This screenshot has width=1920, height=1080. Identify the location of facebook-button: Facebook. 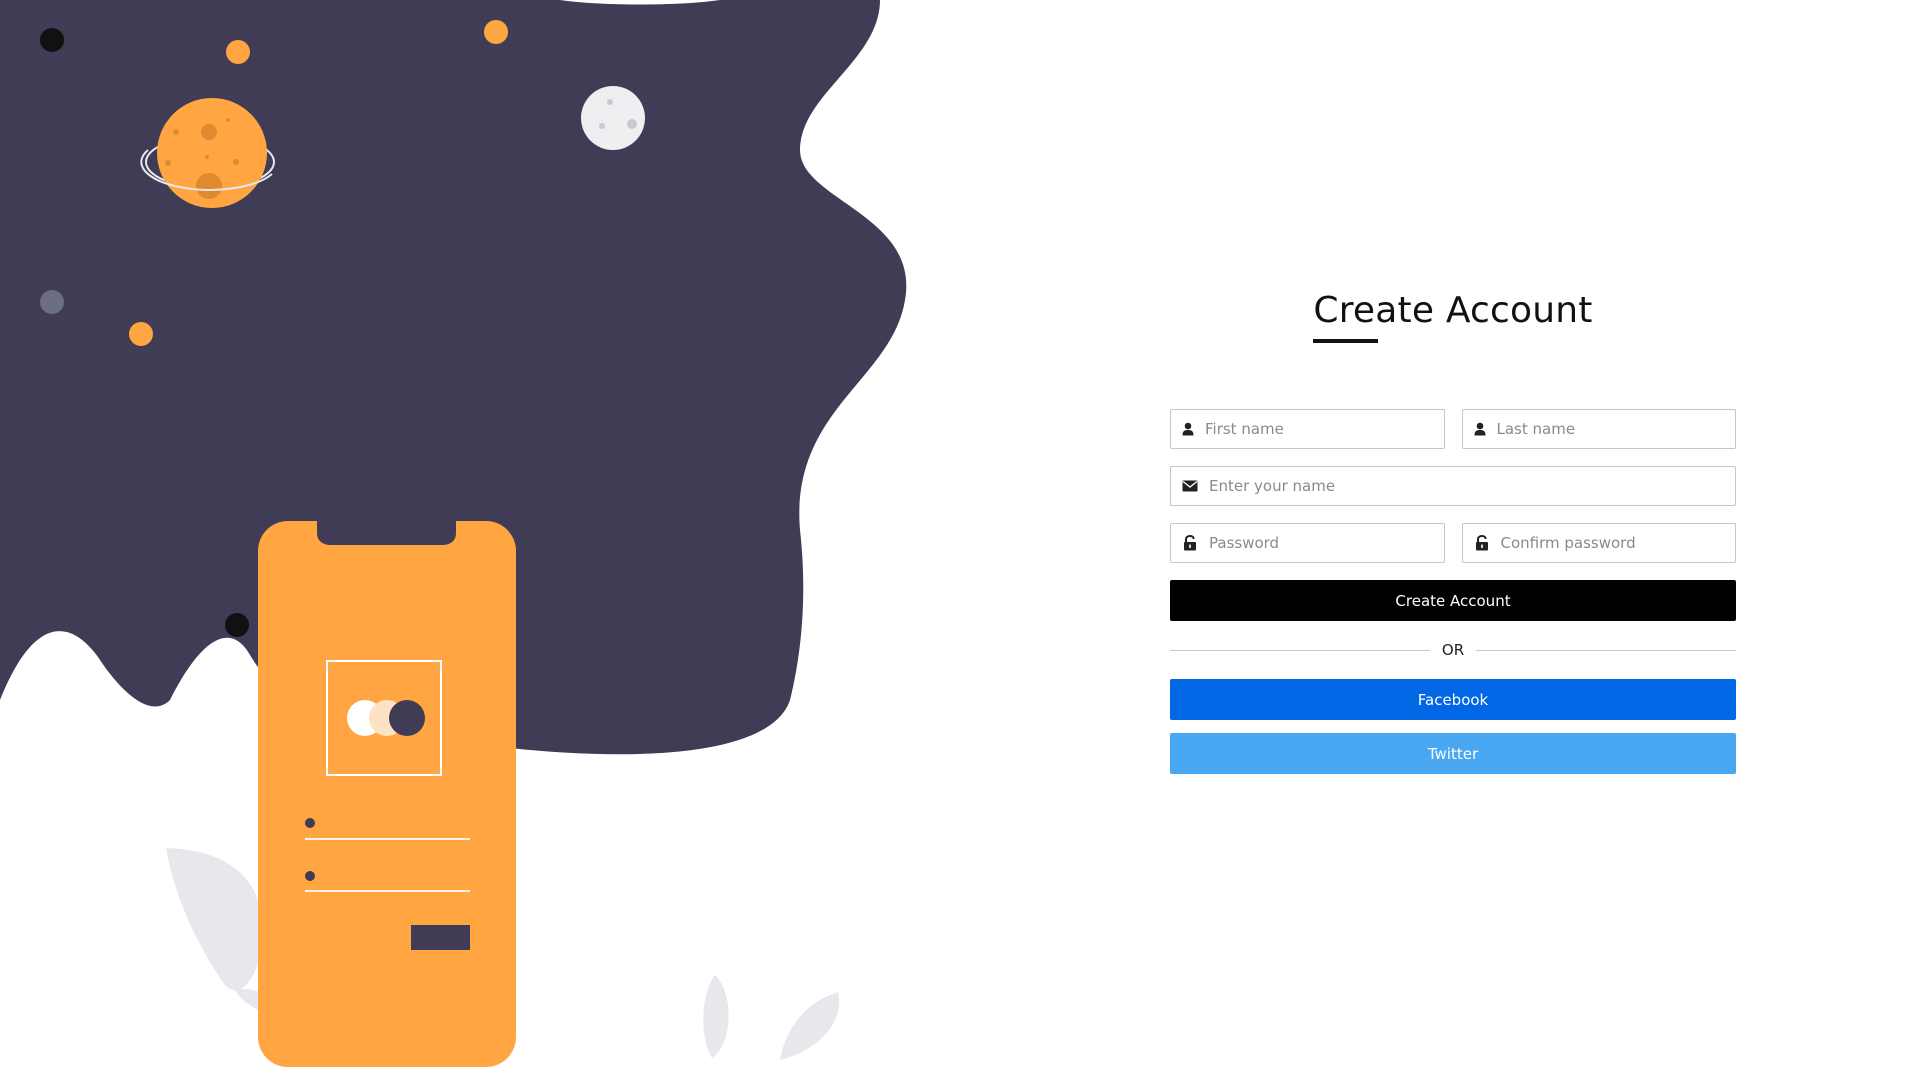
(1453, 699).